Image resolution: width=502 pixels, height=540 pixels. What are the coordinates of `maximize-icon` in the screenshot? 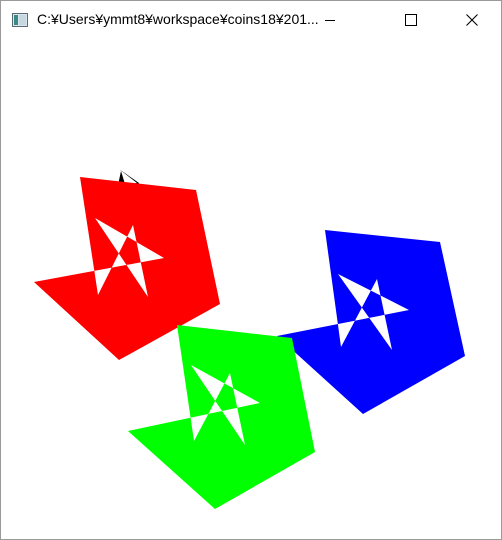 It's located at (411, 20).